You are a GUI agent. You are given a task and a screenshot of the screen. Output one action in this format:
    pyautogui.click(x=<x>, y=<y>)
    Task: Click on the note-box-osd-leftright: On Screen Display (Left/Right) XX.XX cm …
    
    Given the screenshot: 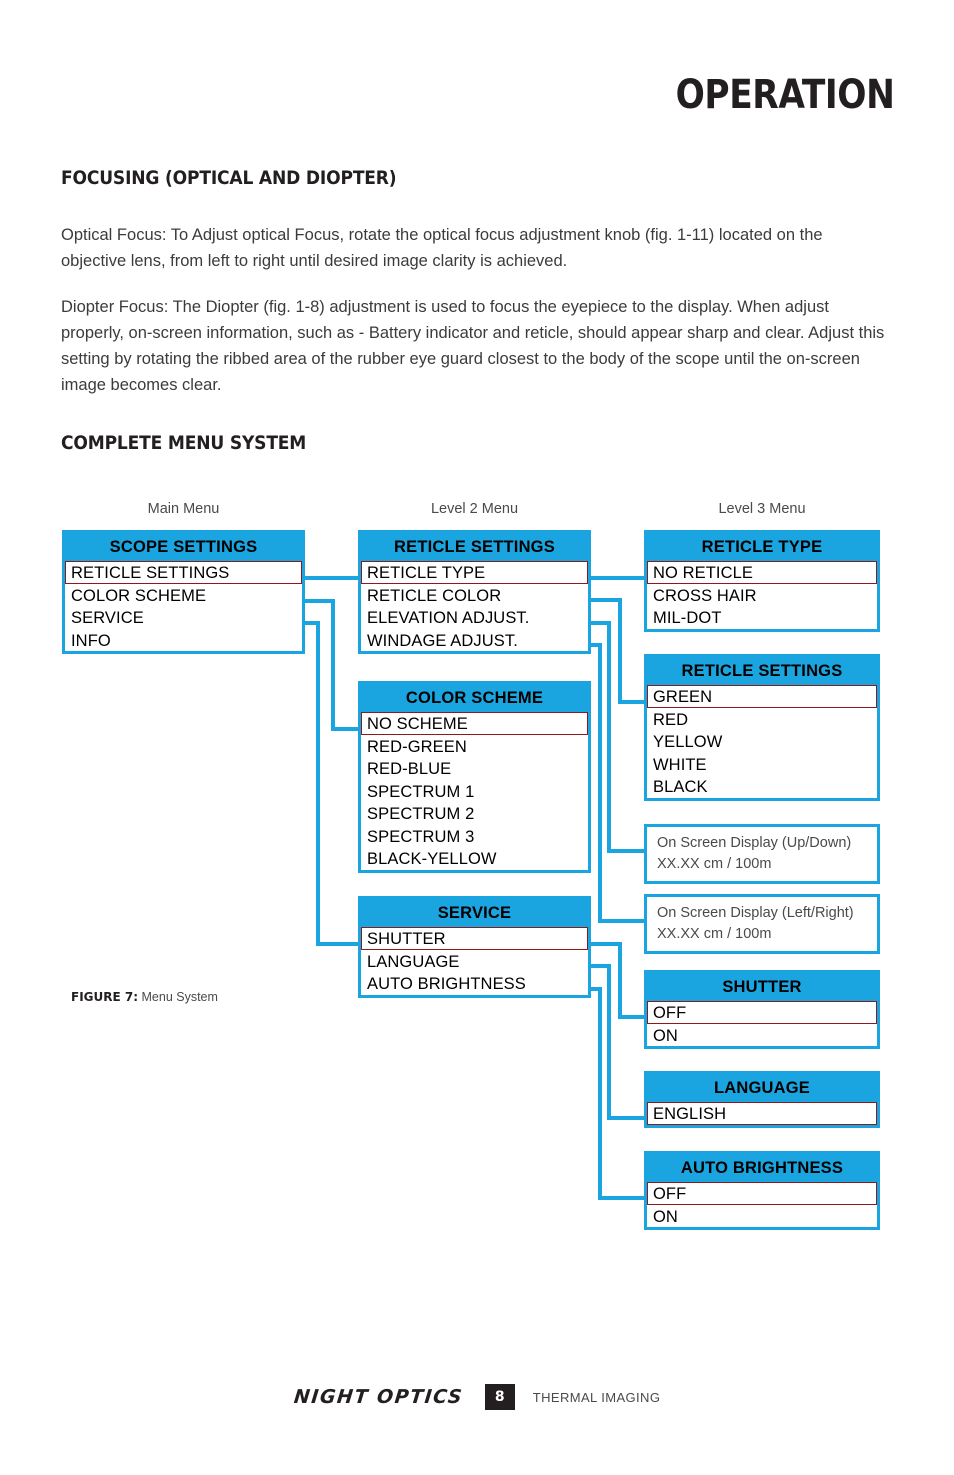 What is the action you would take?
    pyautogui.click(x=762, y=924)
    